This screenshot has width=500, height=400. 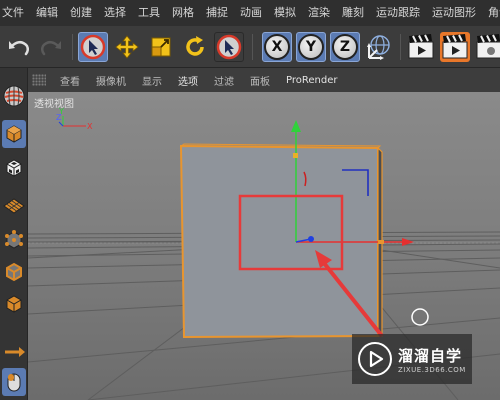 What do you see at coordinates (54, 104) in the screenshot?
I see `viewport-label: 透视视图` at bounding box center [54, 104].